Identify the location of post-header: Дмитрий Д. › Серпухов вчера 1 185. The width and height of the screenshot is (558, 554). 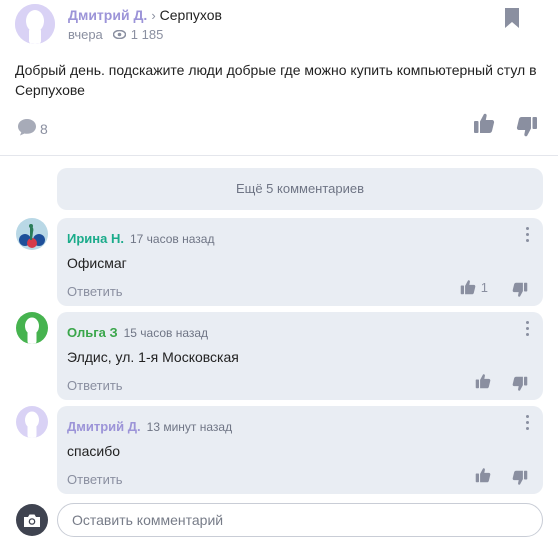
(279, 26).